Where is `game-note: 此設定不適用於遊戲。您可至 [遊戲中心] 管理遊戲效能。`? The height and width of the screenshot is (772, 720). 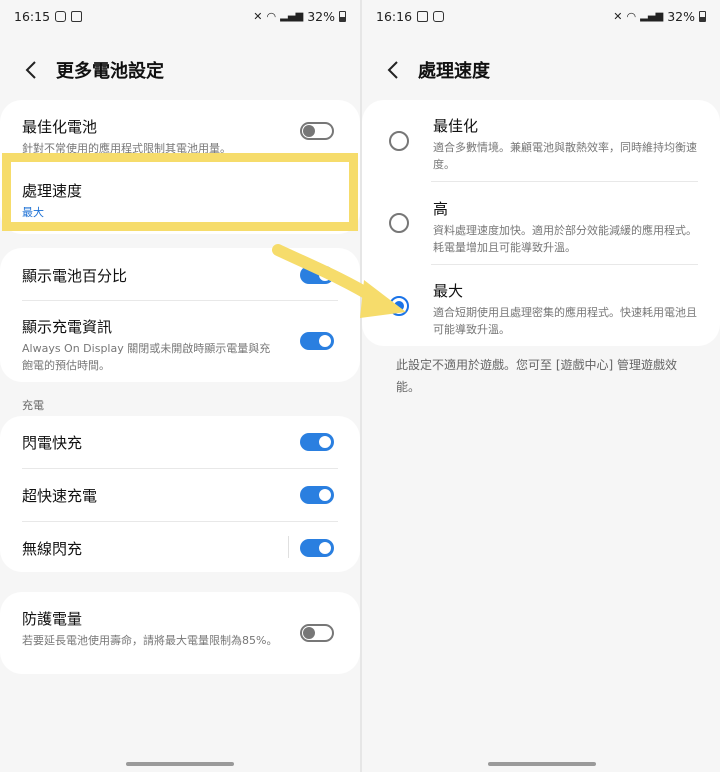 game-note: 此設定不適用於遊戲。您可至 [遊戲中心] 管理遊戲效能。 is located at coordinates (536, 376).